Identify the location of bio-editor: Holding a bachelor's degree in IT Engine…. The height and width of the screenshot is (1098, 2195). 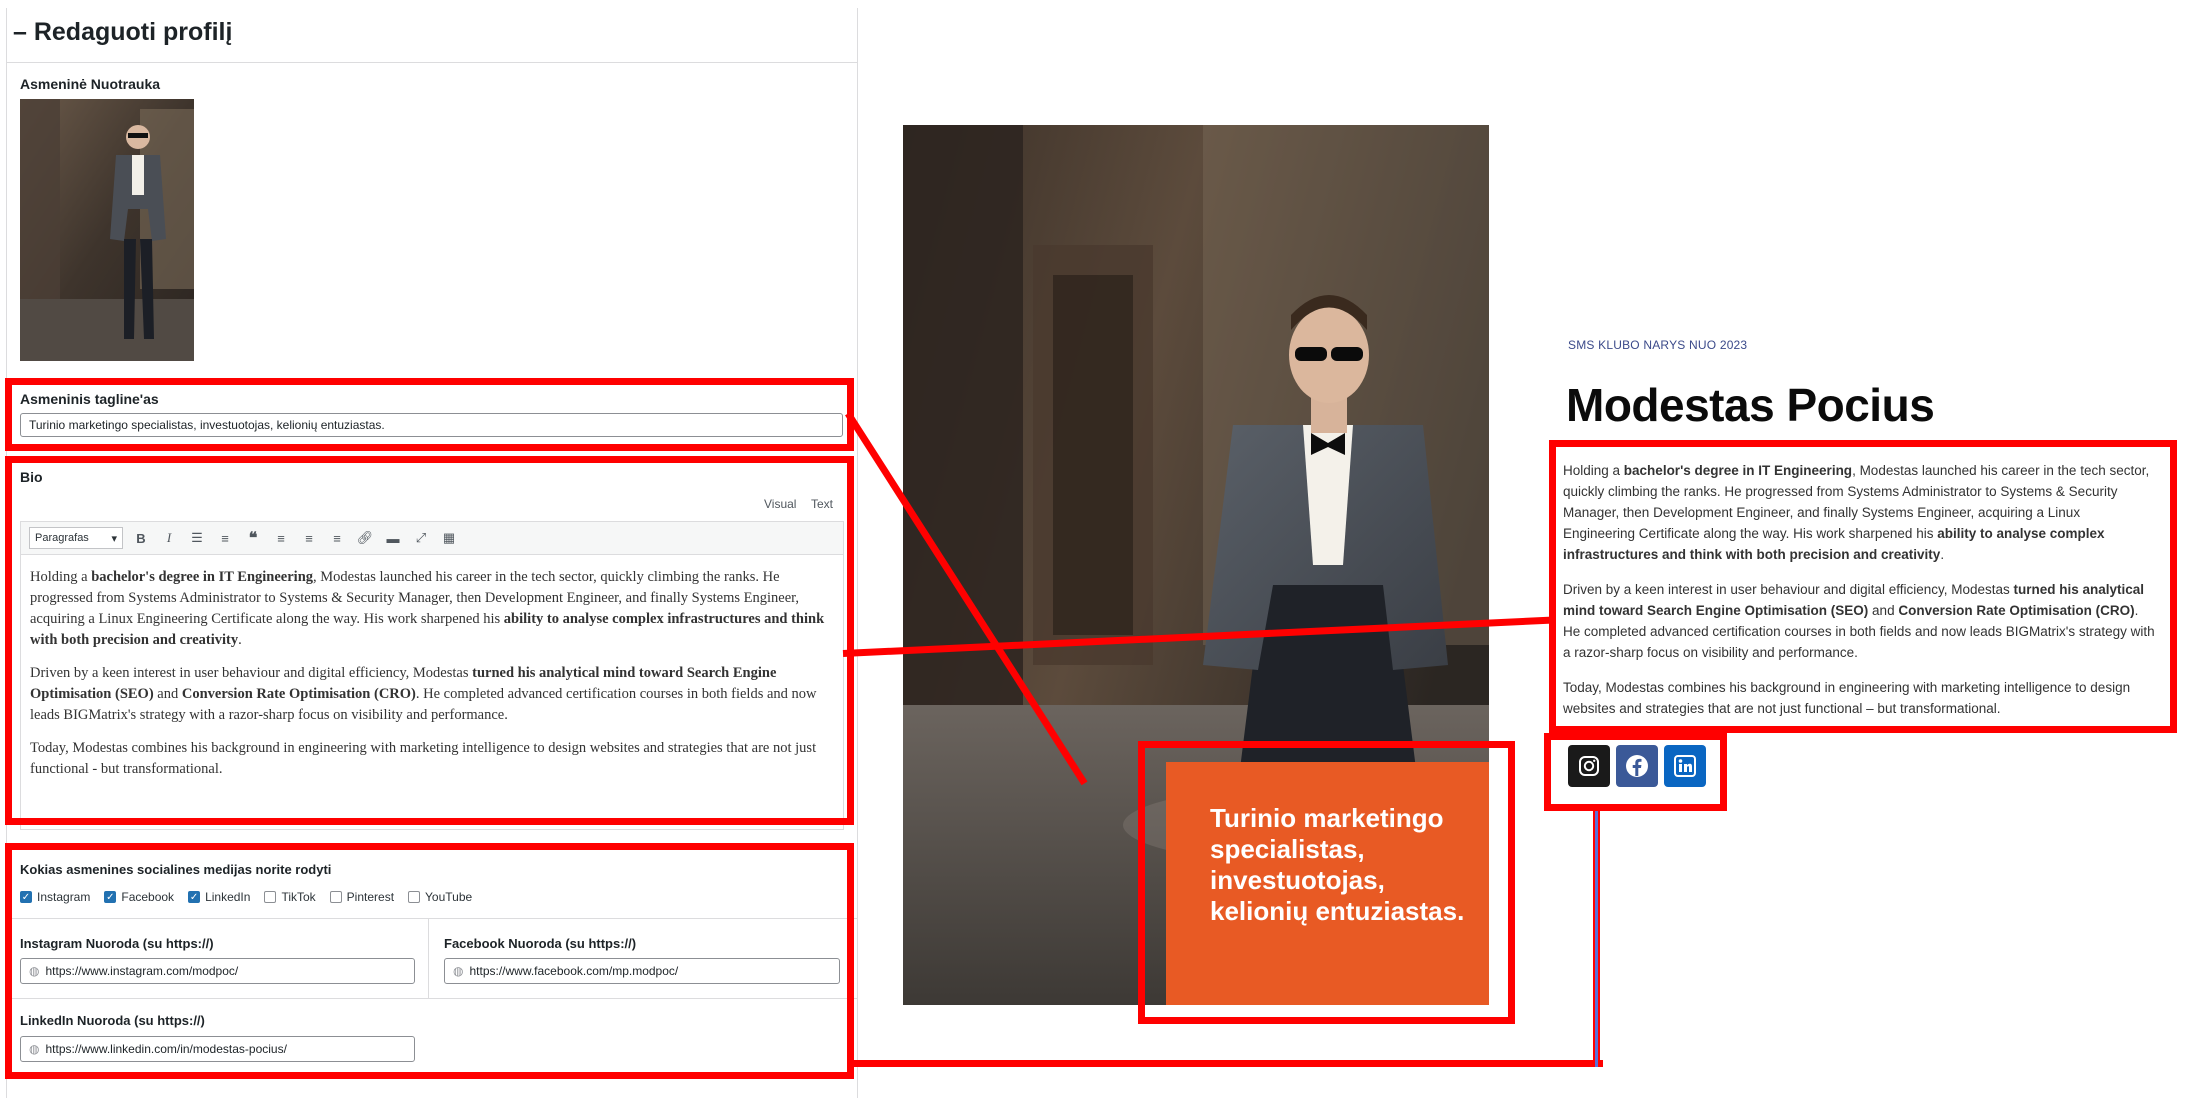
(432, 692).